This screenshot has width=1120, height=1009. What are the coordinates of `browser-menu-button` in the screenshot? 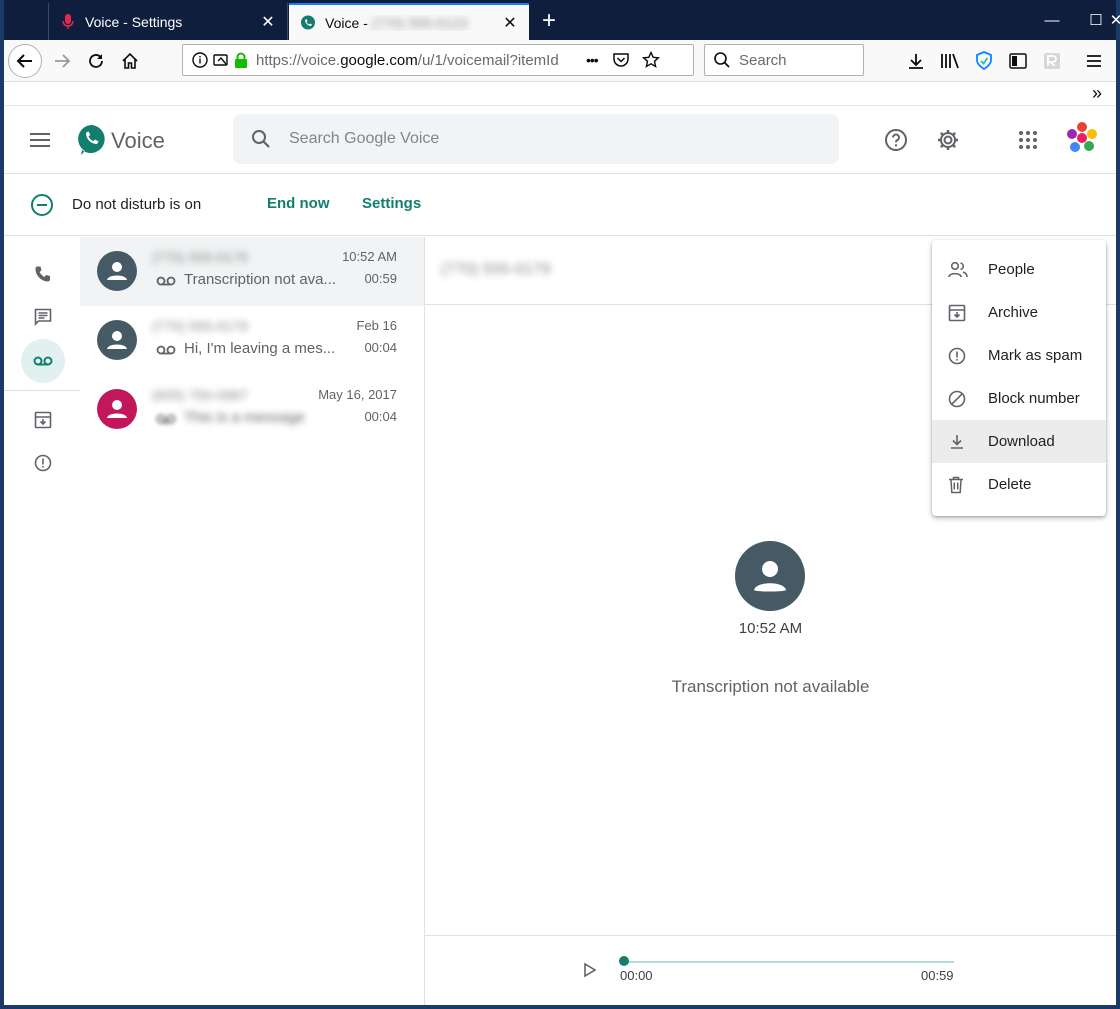 It's located at (1094, 61).